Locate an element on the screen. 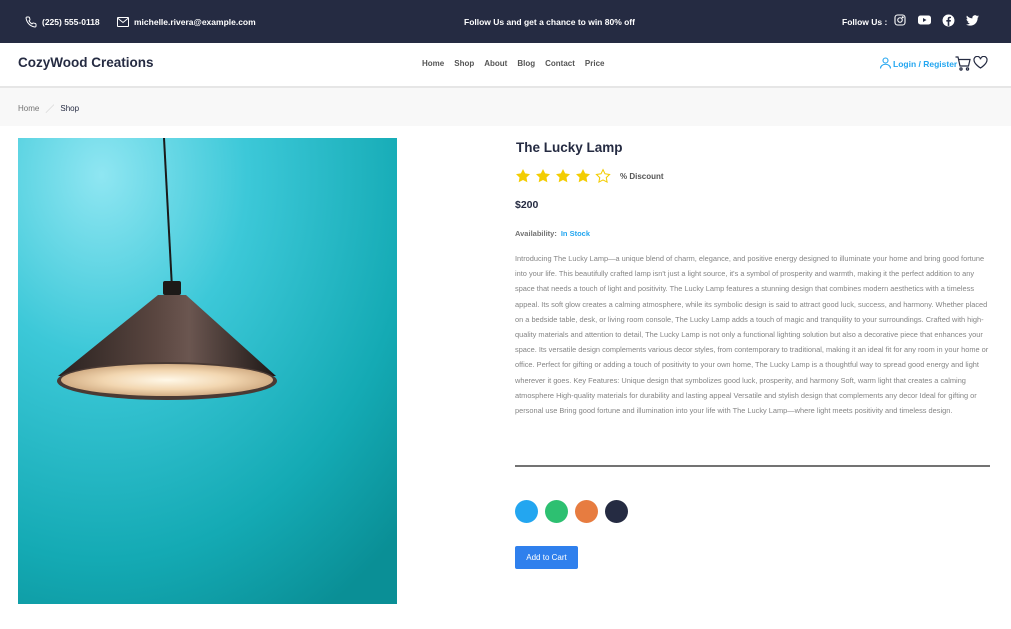 This screenshot has width=1011, height=629. mail-icon is located at coordinates (125, 21).